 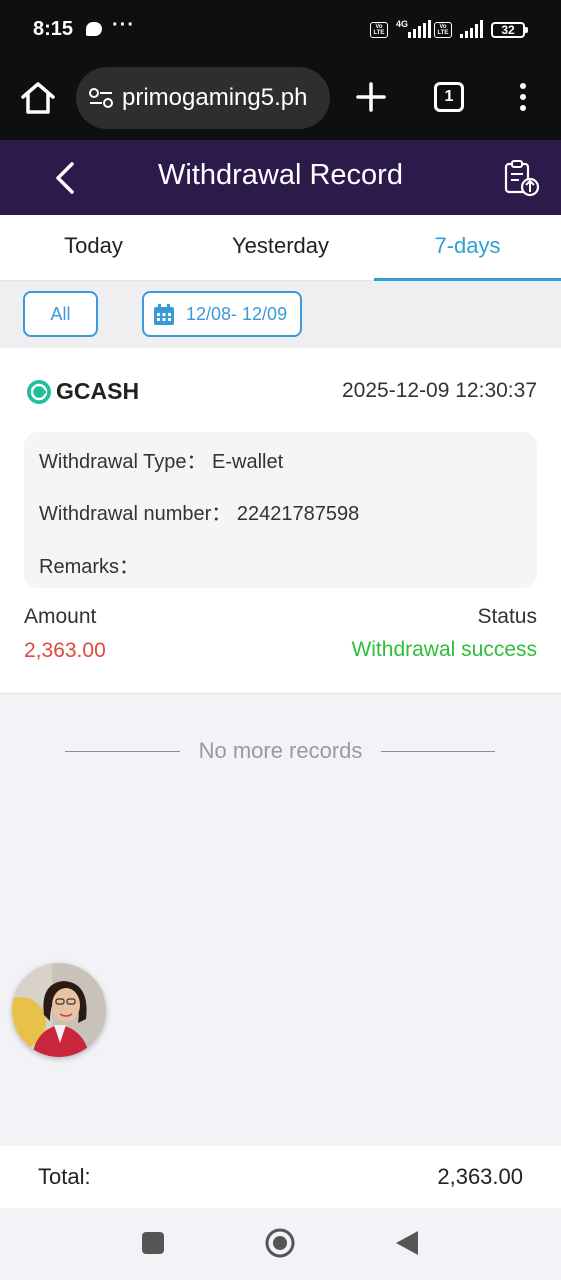 I want to click on tab-7-days: 7-days, so click(x=467, y=248).